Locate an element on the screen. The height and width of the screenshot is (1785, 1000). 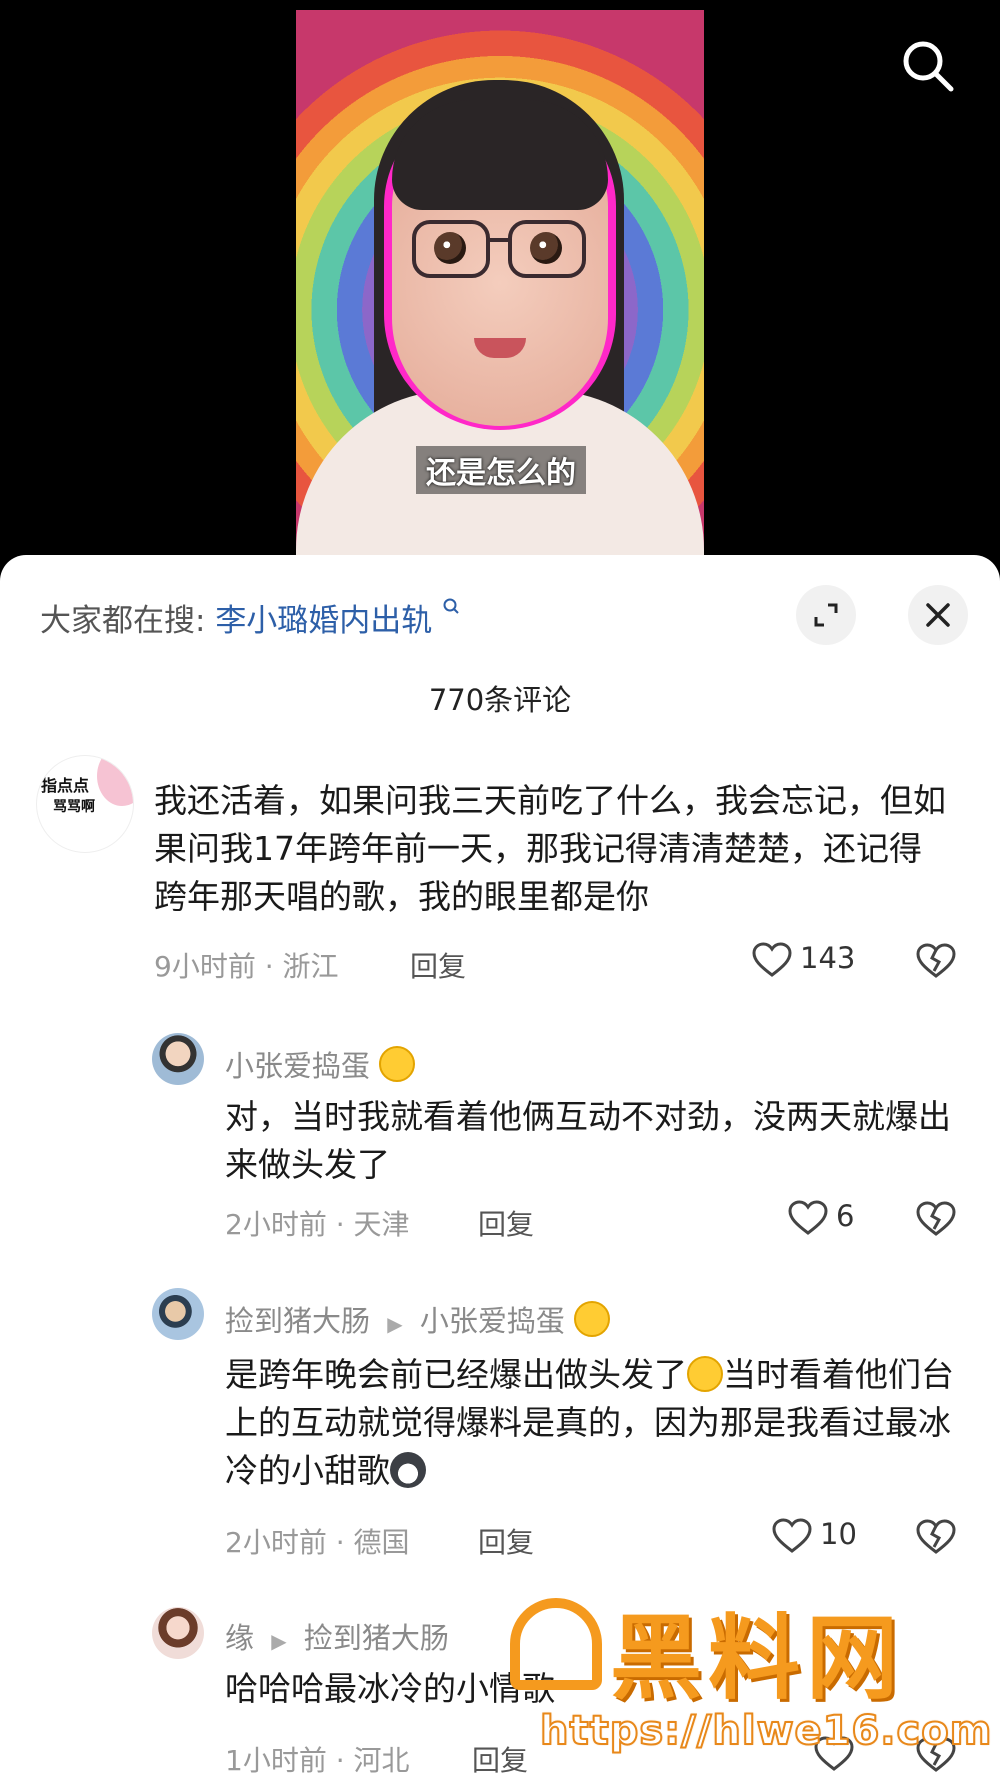
reply-like-button: 10 is located at coordinates (814, 1535).